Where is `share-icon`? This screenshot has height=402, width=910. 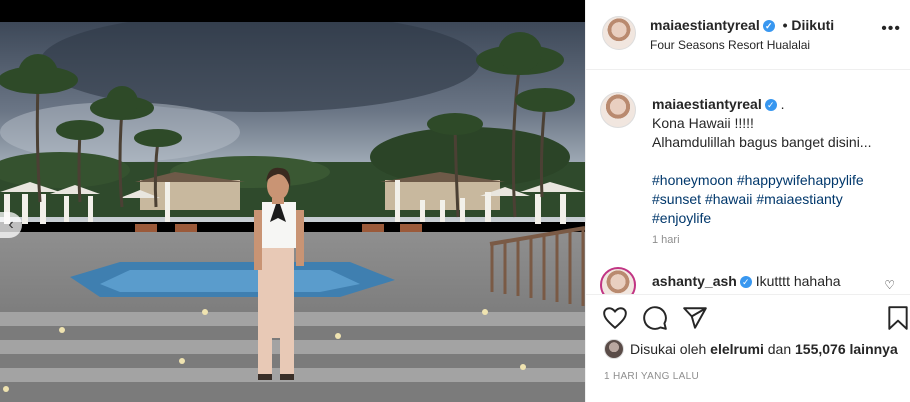 share-icon is located at coordinates (695, 318).